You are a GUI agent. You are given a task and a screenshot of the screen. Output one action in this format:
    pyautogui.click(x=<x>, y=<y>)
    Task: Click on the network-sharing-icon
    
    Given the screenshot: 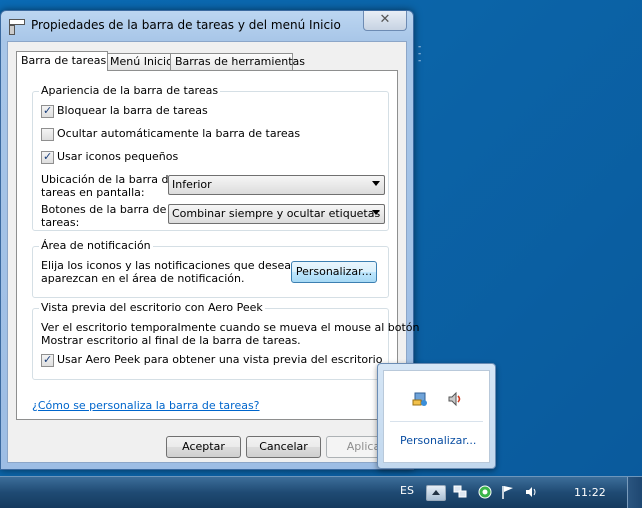 What is the action you would take?
    pyautogui.click(x=420, y=399)
    